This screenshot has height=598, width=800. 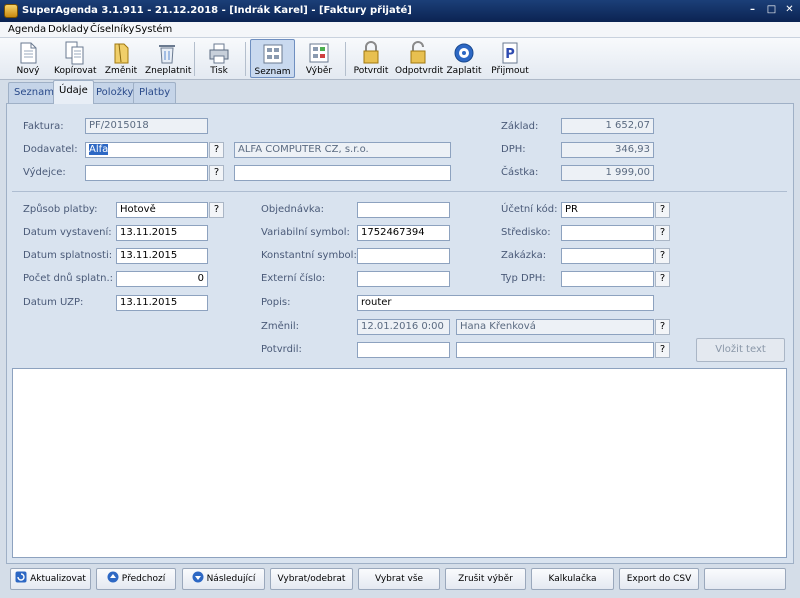 What do you see at coordinates (50, 149) in the screenshot?
I see `dodavatel-label: Dodavatel:` at bounding box center [50, 149].